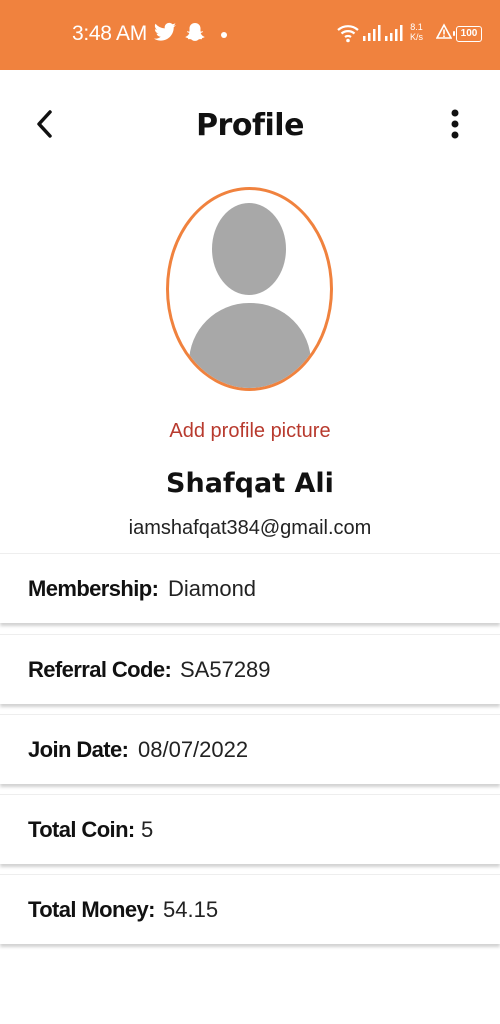 Image resolution: width=500 pixels, height=1024 pixels. I want to click on referral-code-card: Referral Code: SA57289, so click(250, 669).